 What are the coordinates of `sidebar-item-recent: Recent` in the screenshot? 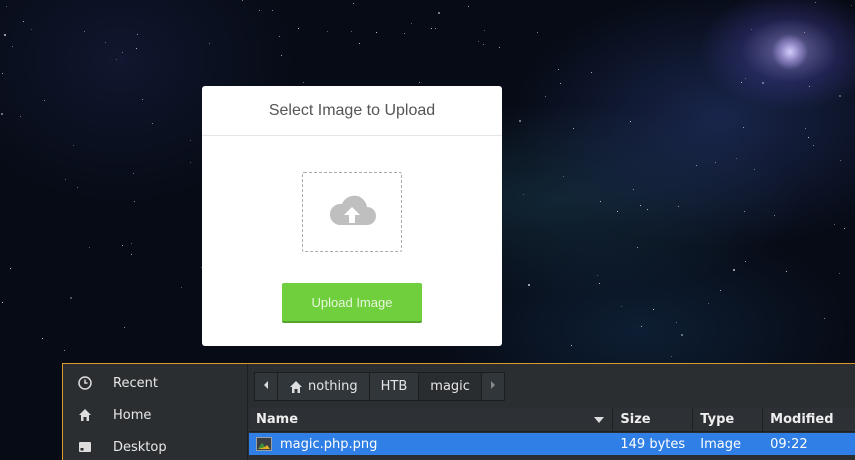 It's located at (155, 383).